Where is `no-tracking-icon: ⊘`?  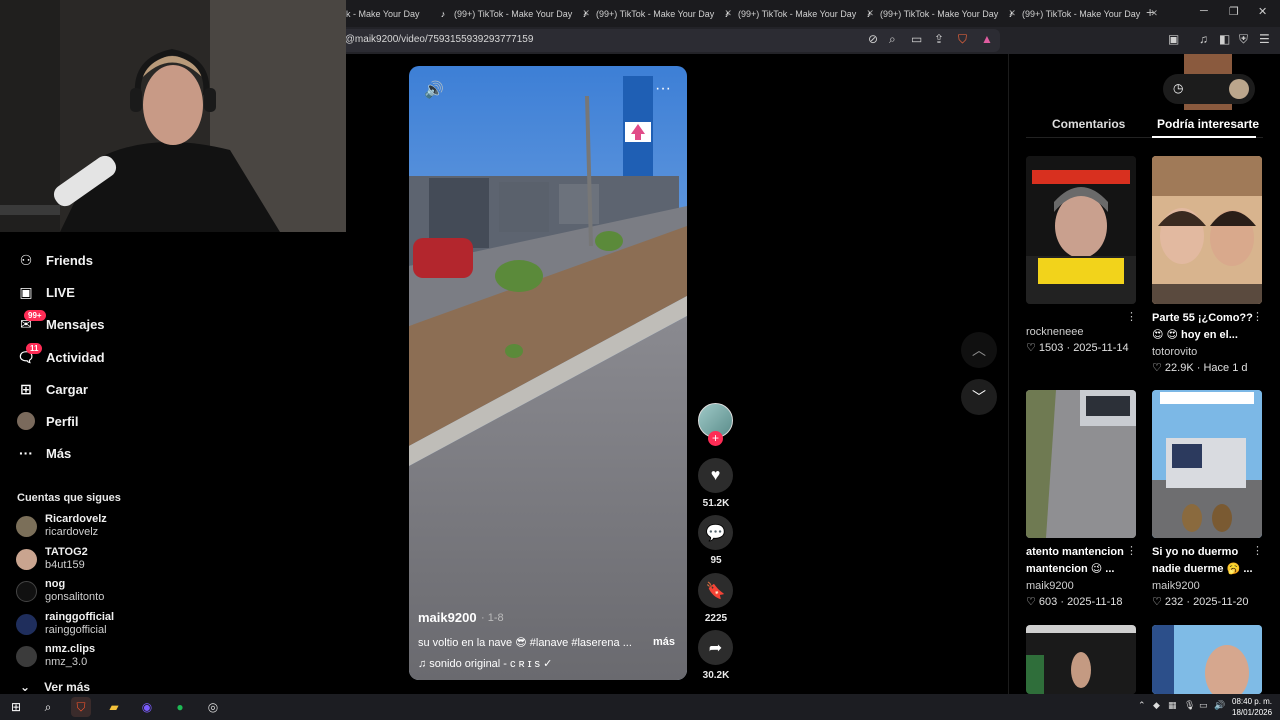 no-tracking-icon: ⊘ is located at coordinates (873, 39).